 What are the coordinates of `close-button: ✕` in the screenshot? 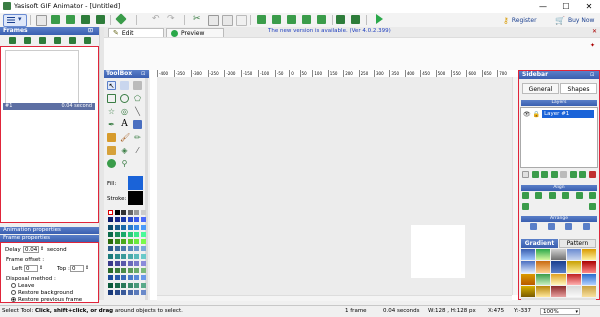 It's located at (589, 6).